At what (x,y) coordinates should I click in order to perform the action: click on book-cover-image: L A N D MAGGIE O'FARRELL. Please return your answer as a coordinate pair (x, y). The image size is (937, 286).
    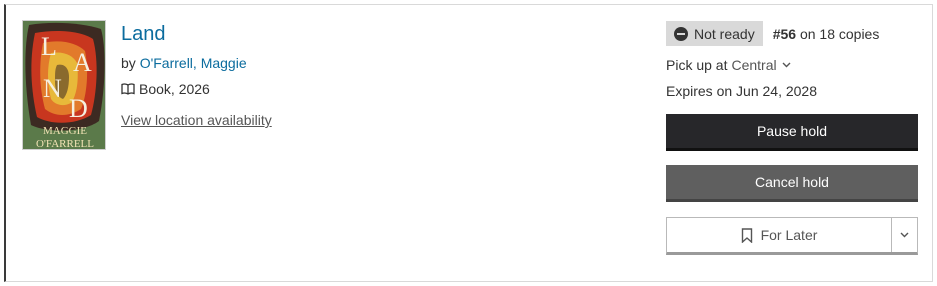
    Looking at the image, I should click on (64, 85).